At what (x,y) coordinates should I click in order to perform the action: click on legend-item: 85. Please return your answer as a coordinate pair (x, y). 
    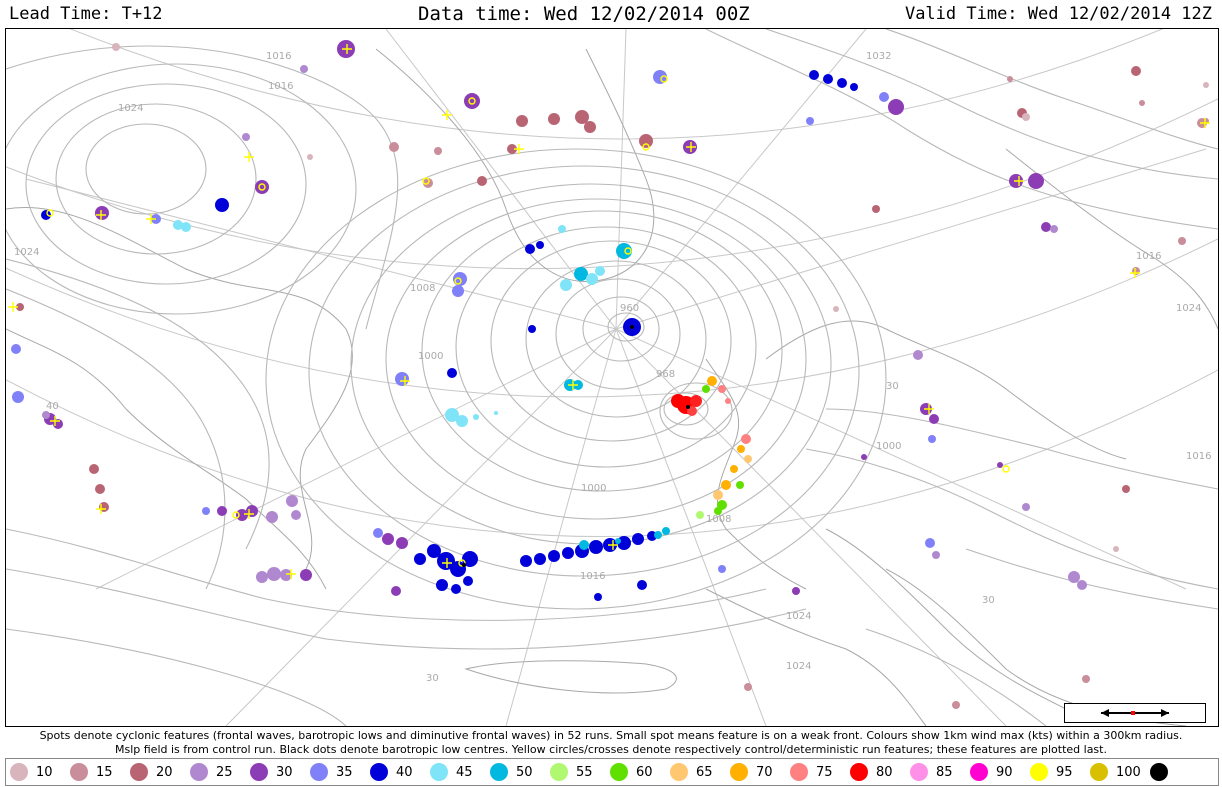
    Looking at the image, I should click on (936, 772).